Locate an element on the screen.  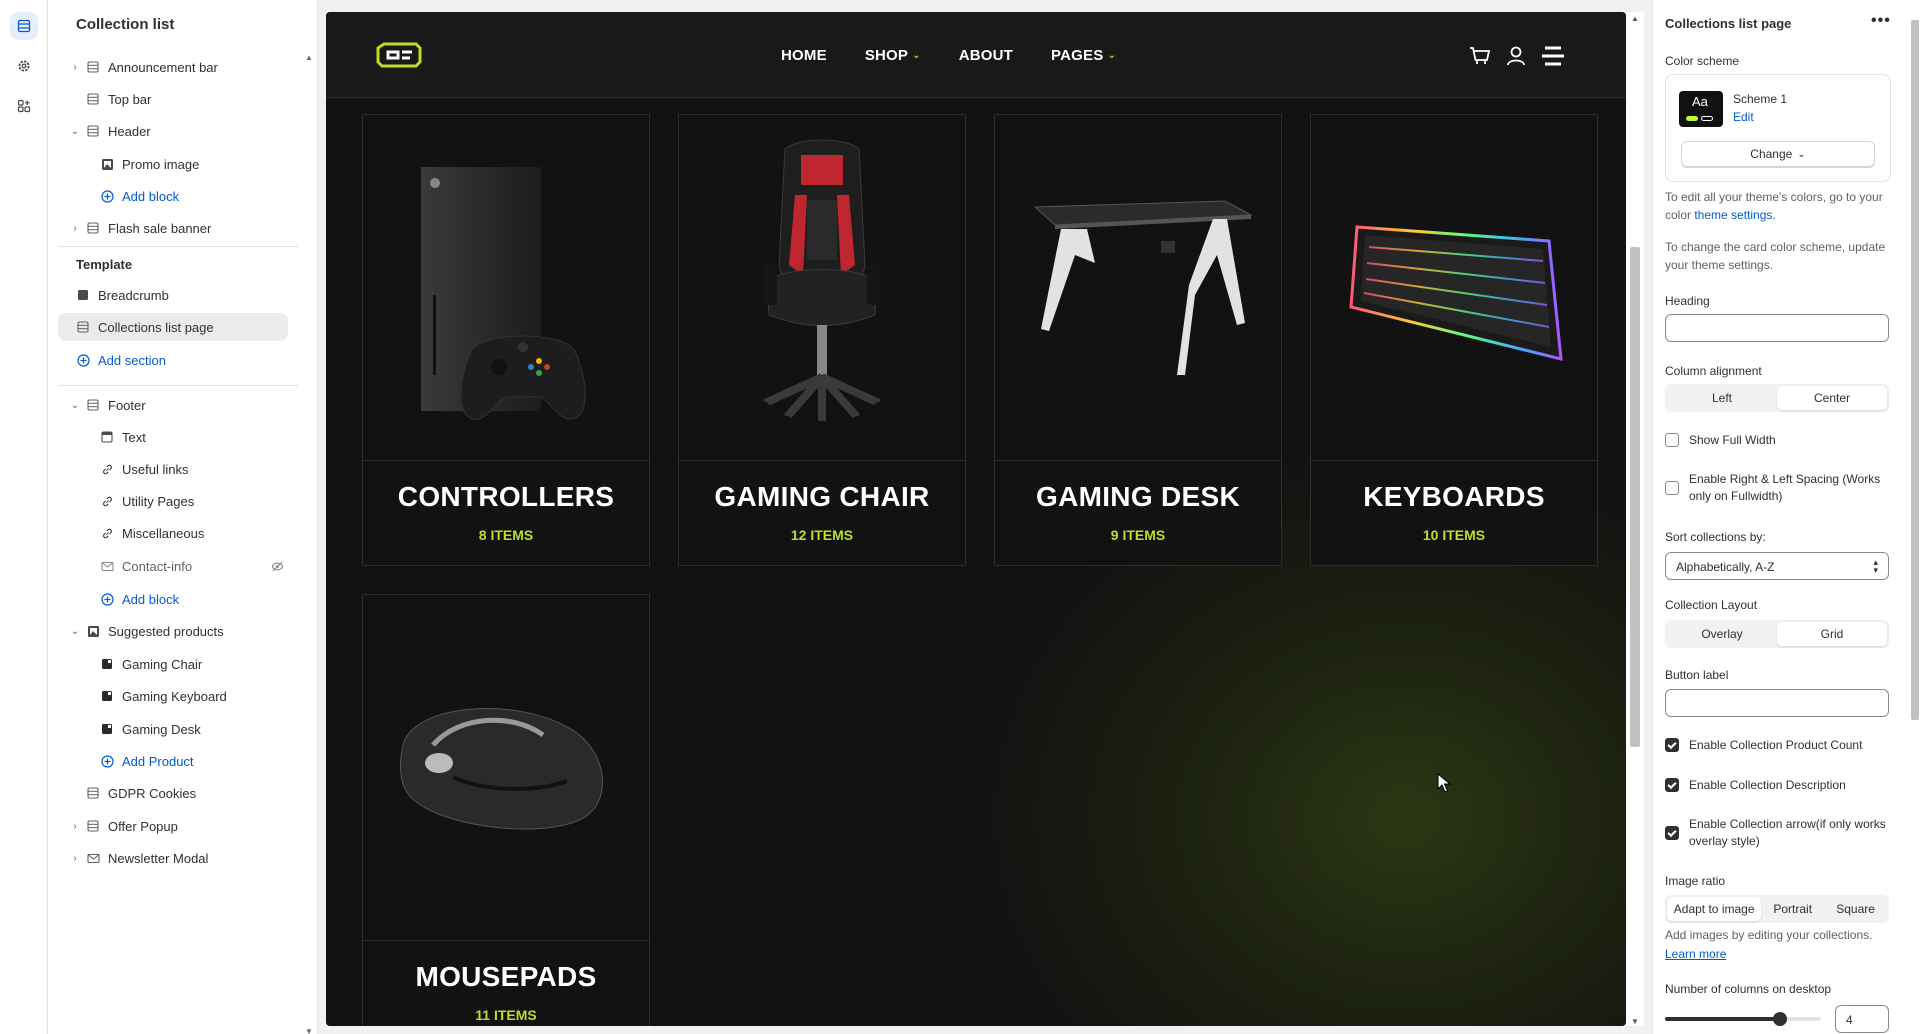
columns-slider is located at coordinates (1743, 1019).